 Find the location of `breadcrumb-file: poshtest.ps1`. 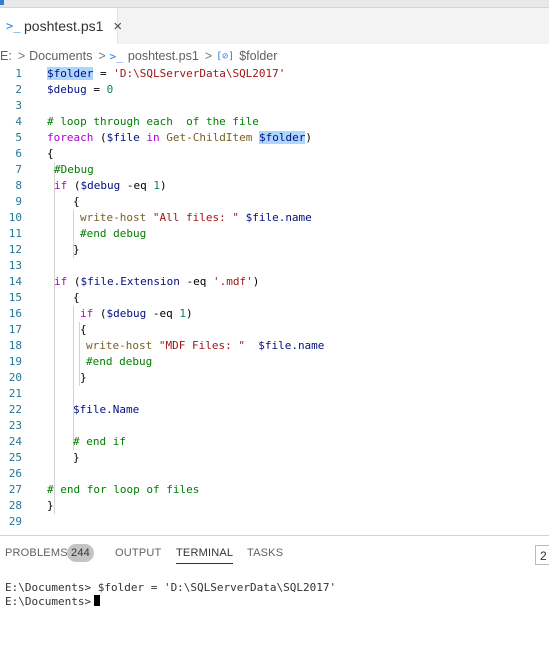

breadcrumb-file: poshtest.ps1 is located at coordinates (163, 56).